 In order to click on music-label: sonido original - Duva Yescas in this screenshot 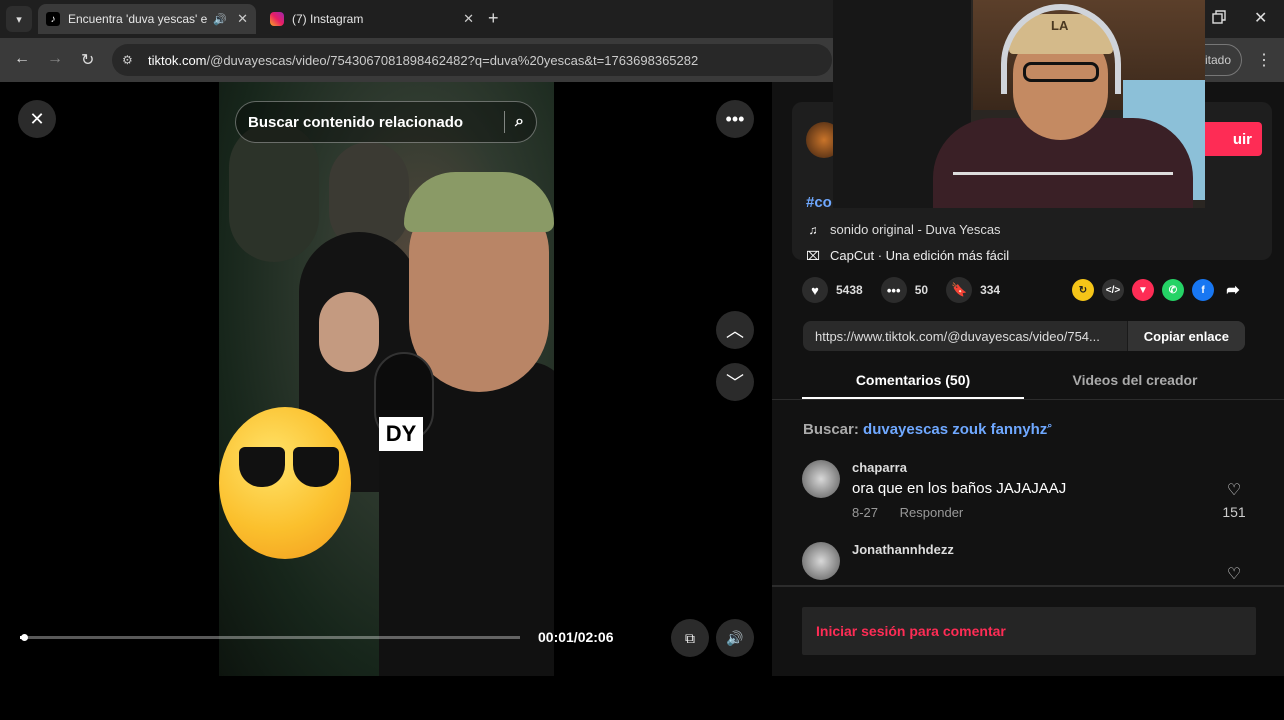, I will do `click(915, 229)`.